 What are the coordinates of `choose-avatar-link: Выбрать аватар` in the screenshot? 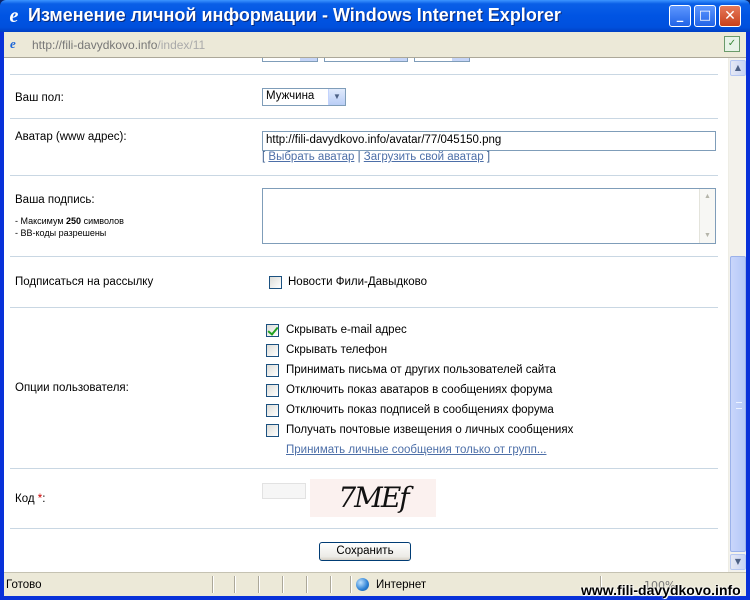 It's located at (311, 157).